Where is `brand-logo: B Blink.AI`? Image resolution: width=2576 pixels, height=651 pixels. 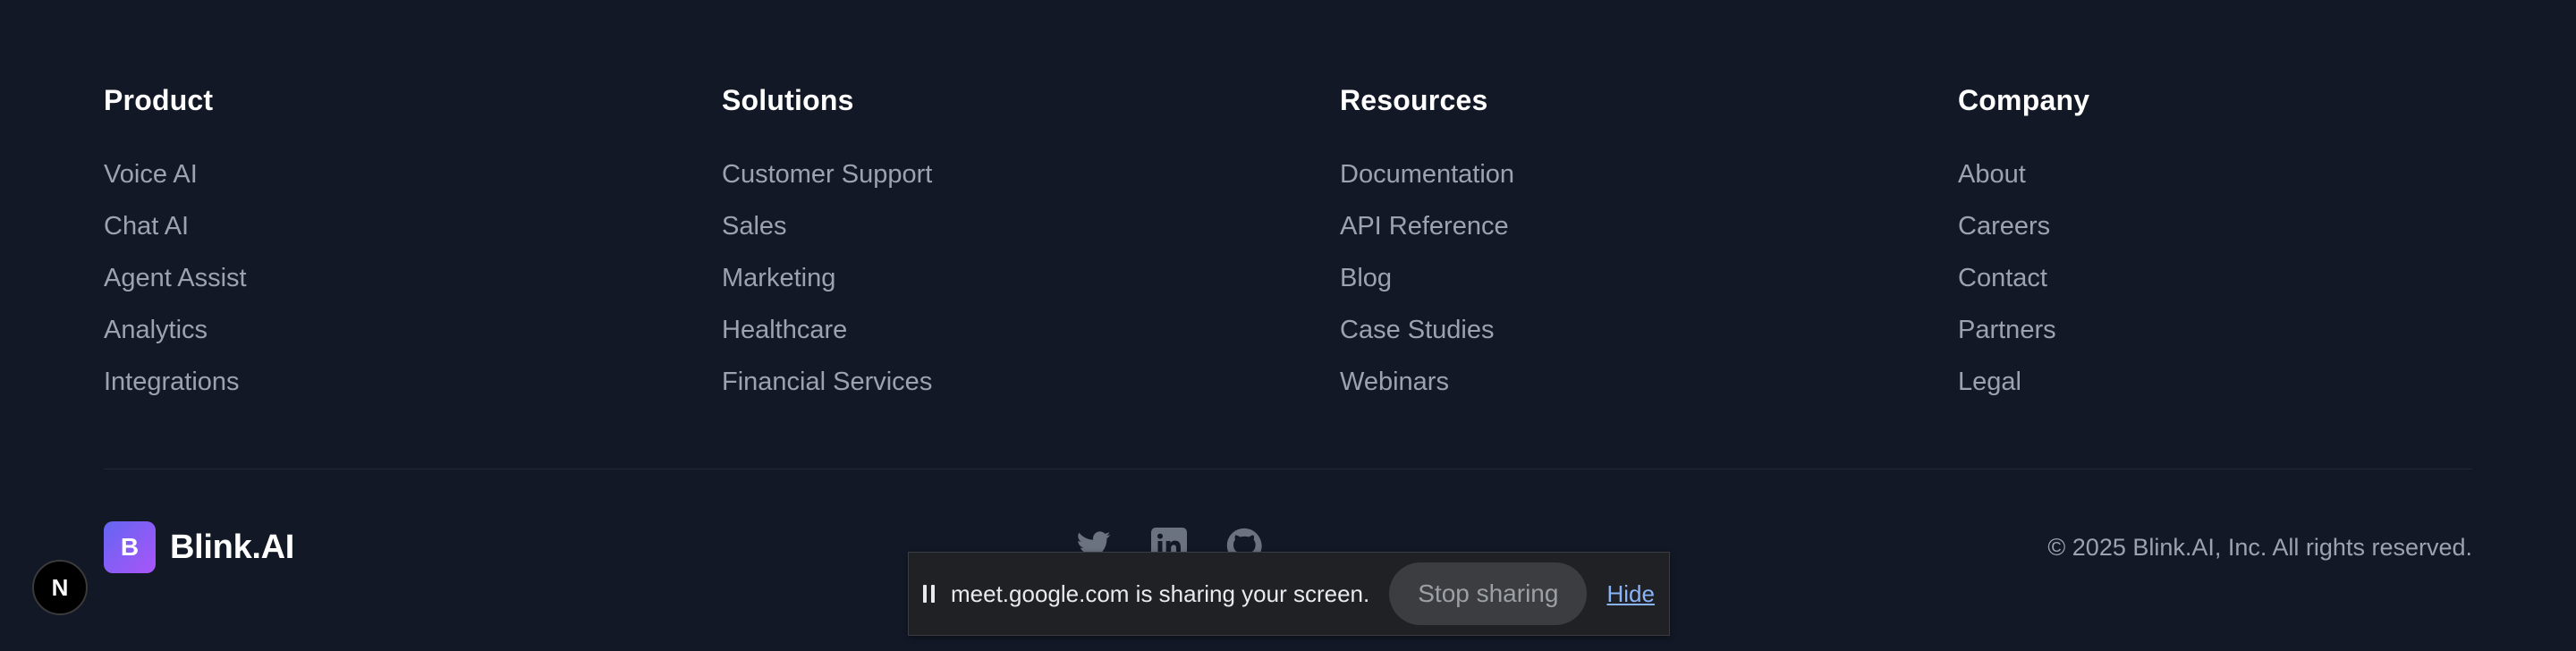
brand-logo: B Blink.AI is located at coordinates (199, 547).